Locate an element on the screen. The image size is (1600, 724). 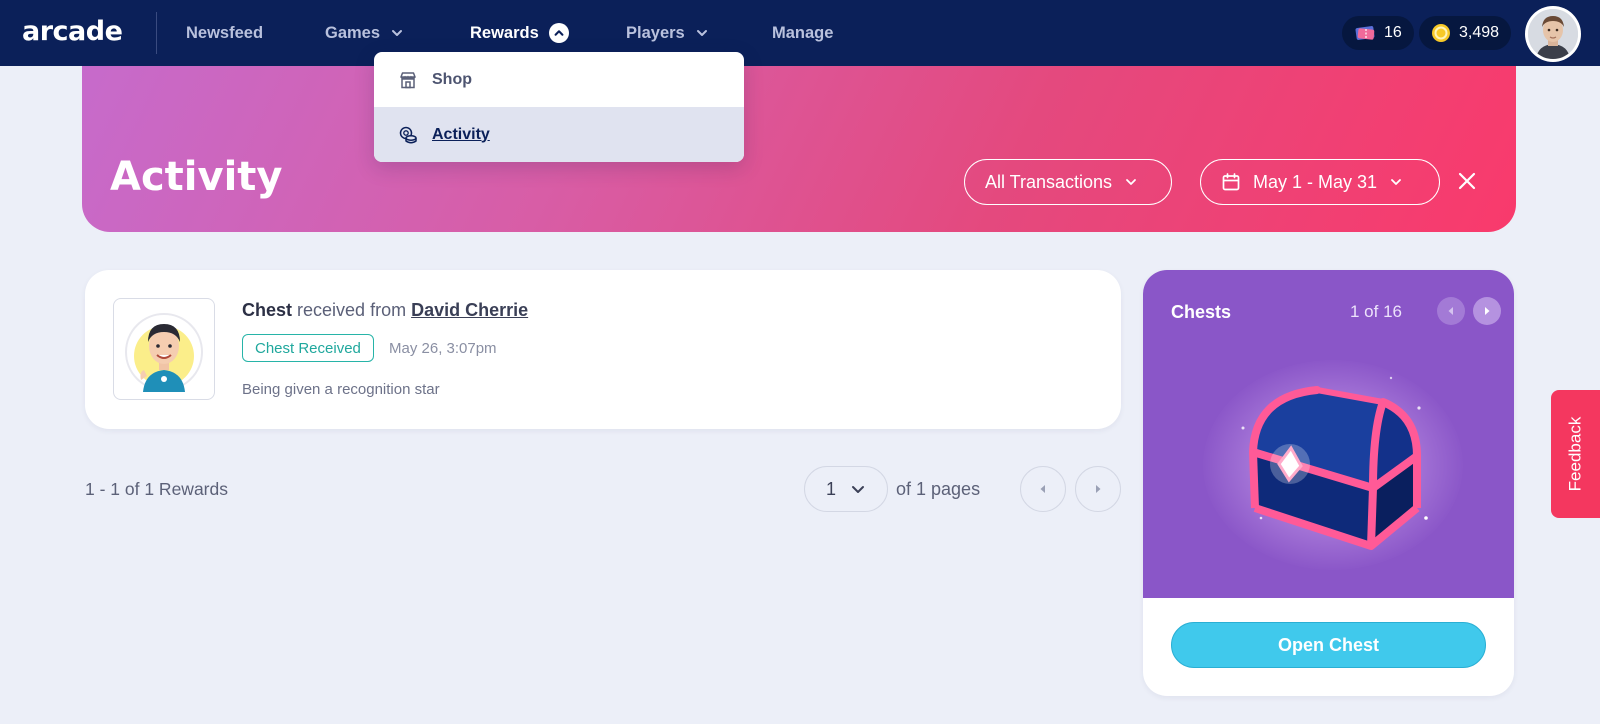
page-number-select: 1 is located at coordinates (846, 489).